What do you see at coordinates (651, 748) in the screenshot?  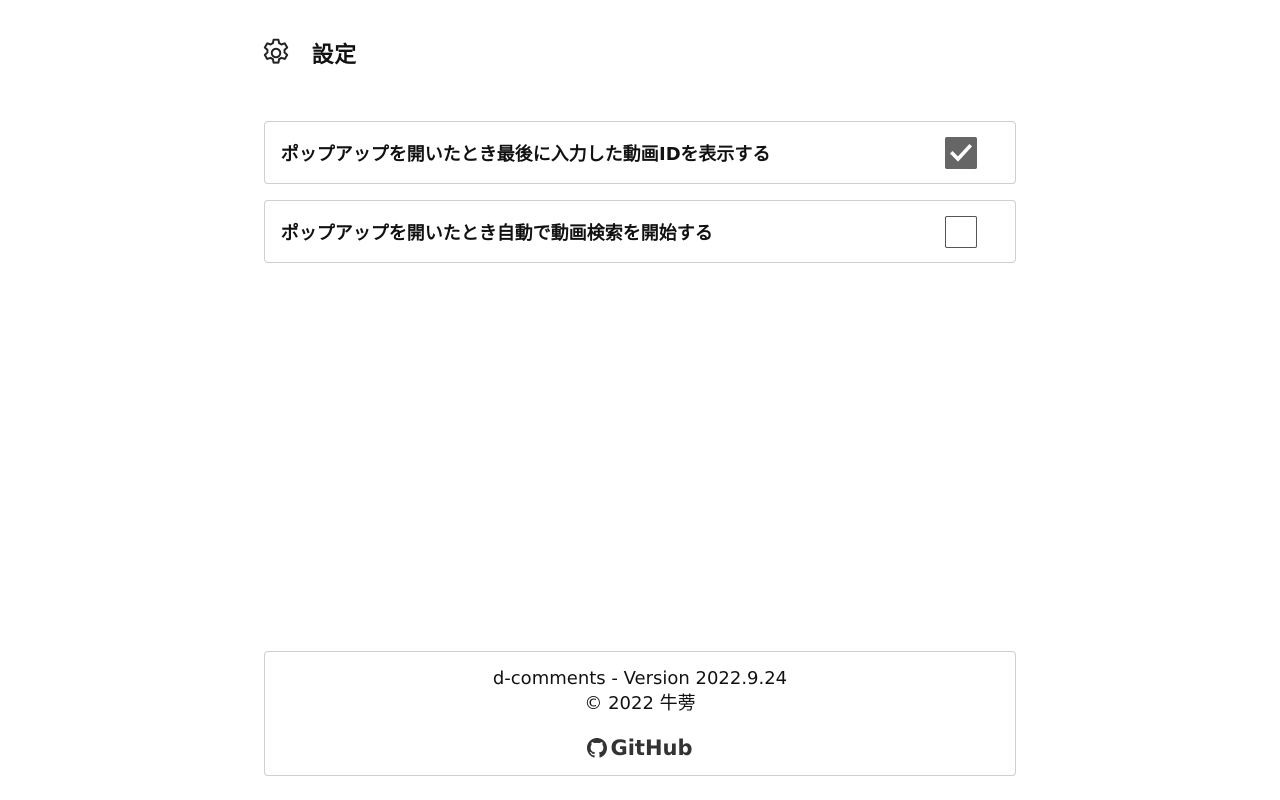 I see `github-label: GitHub` at bounding box center [651, 748].